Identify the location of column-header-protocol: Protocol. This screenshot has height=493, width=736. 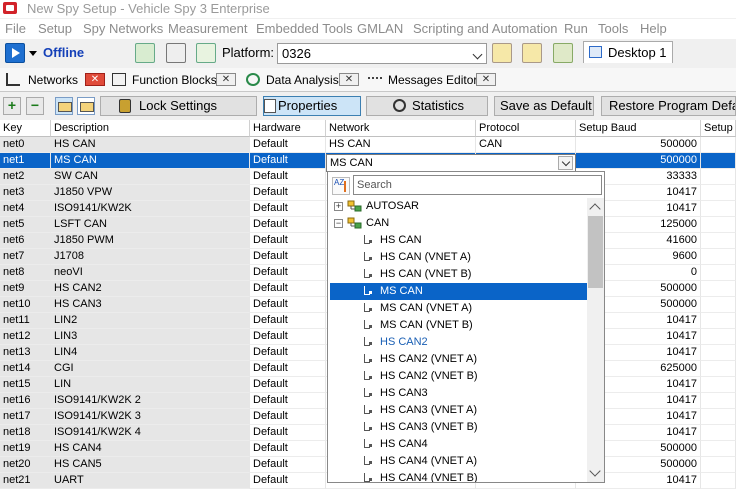
(526, 128).